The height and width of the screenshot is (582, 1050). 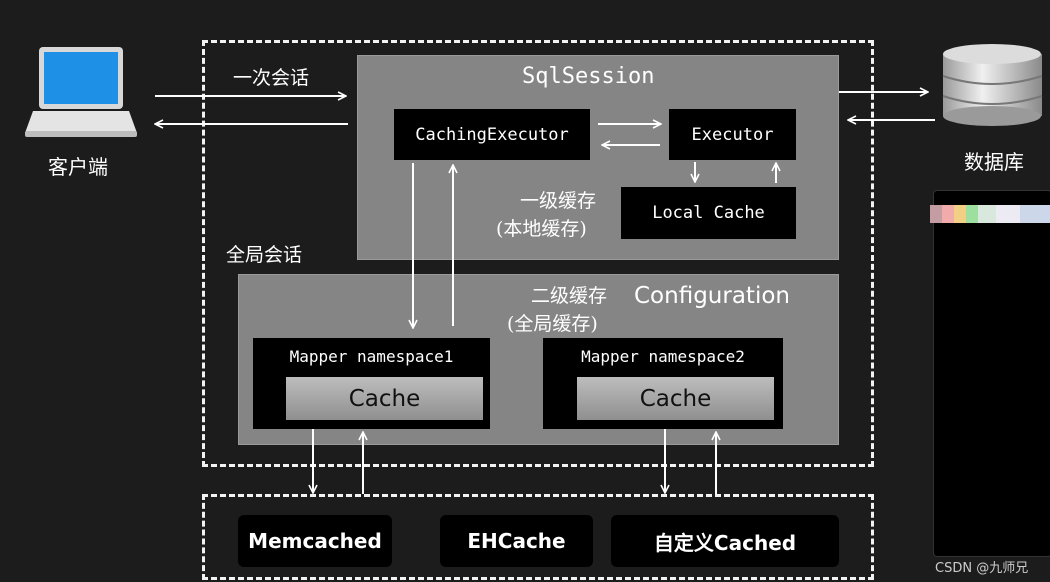 I want to click on configuration-title: Configuration, so click(x=712, y=296).